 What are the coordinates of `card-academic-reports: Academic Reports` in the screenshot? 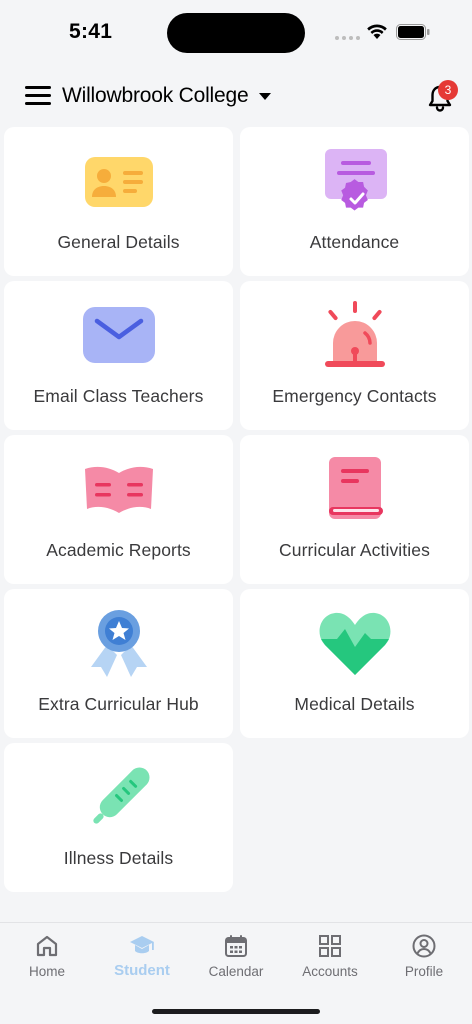 It's located at (118, 509).